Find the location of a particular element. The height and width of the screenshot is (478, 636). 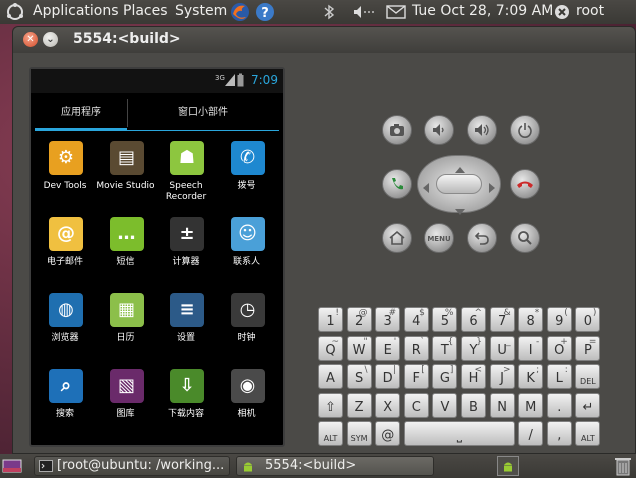

app-item: ⚙ Dev Tools is located at coordinates (65, 179).